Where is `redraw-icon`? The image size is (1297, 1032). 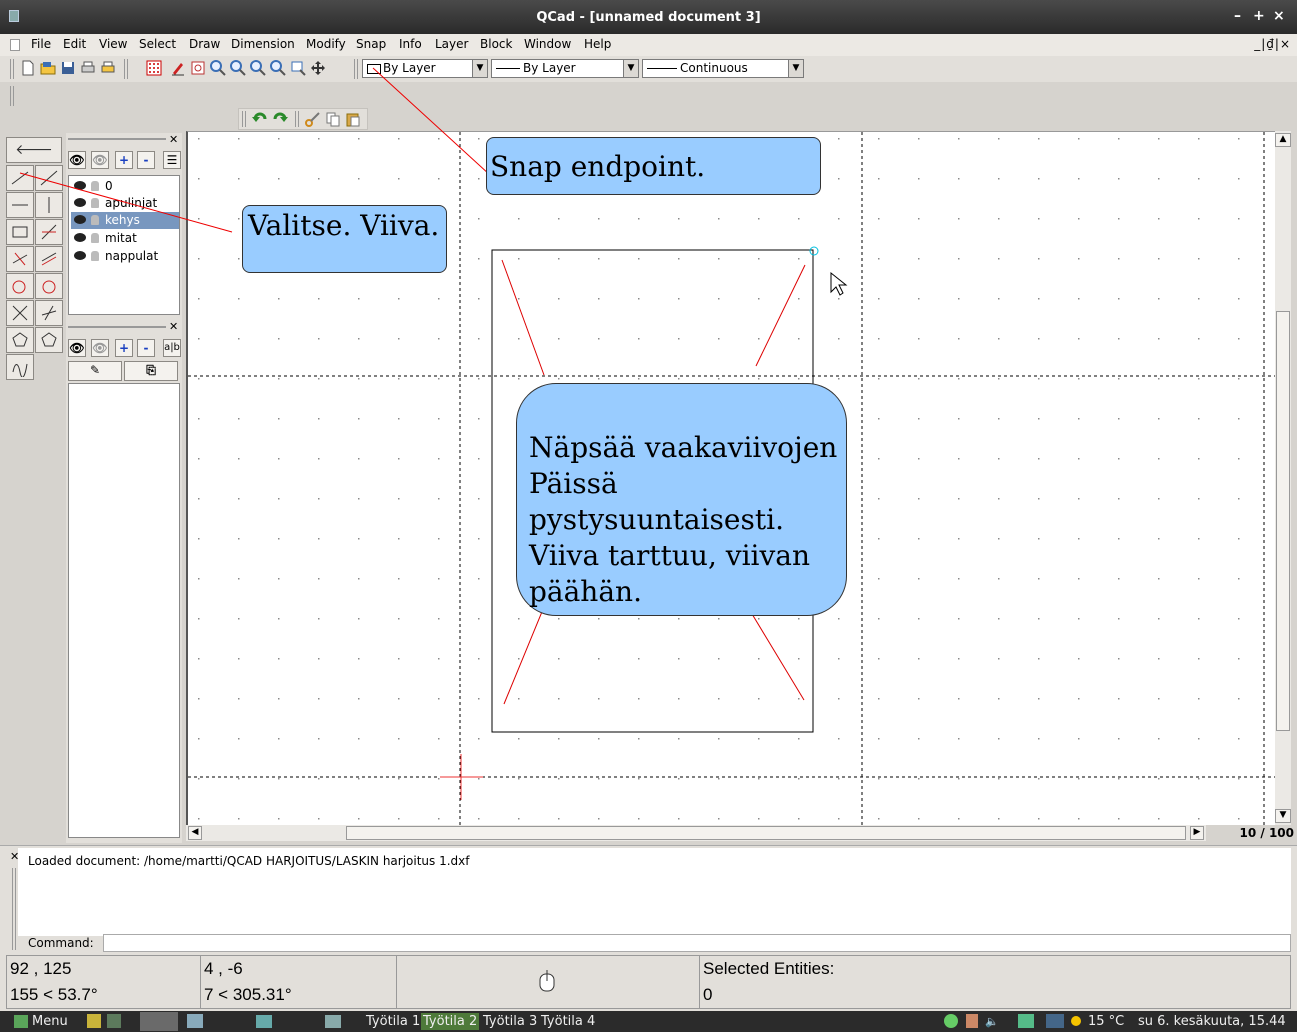 redraw-icon is located at coordinates (198, 68).